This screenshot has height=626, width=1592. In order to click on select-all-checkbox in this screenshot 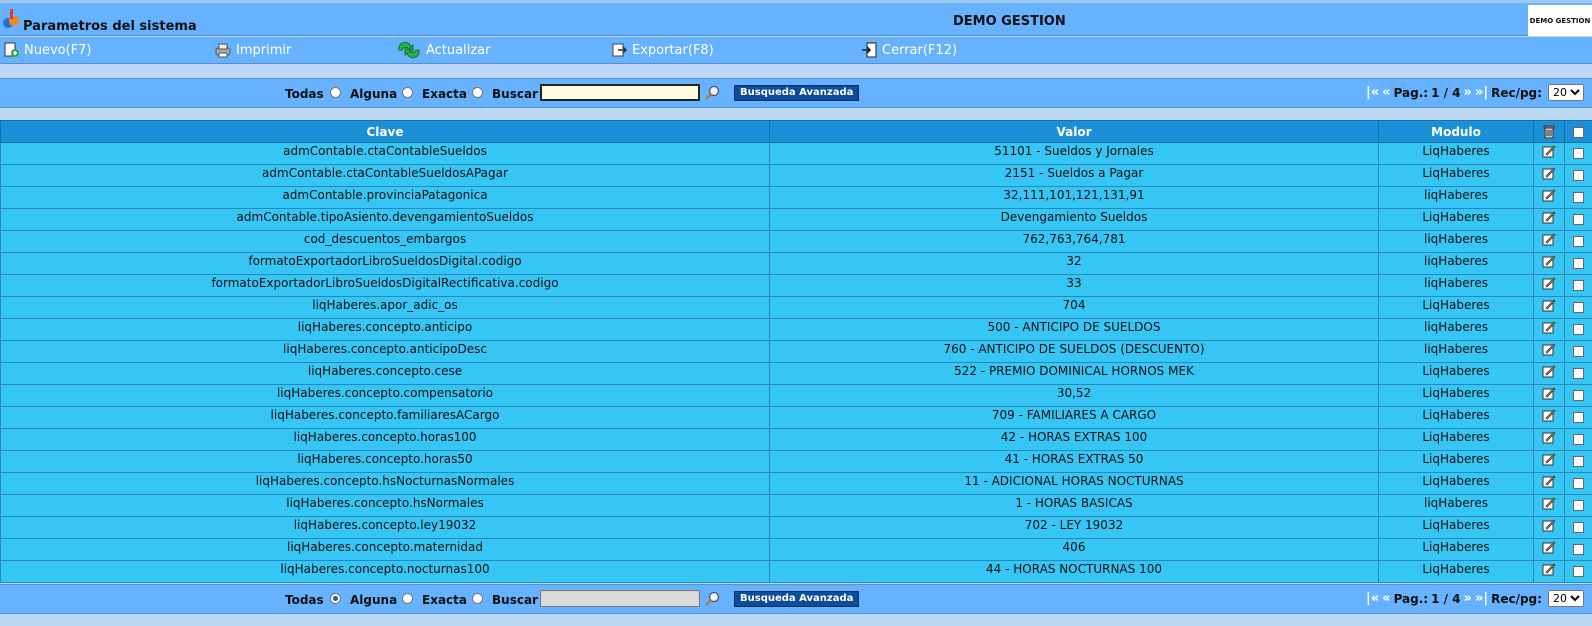, I will do `click(1578, 132)`.